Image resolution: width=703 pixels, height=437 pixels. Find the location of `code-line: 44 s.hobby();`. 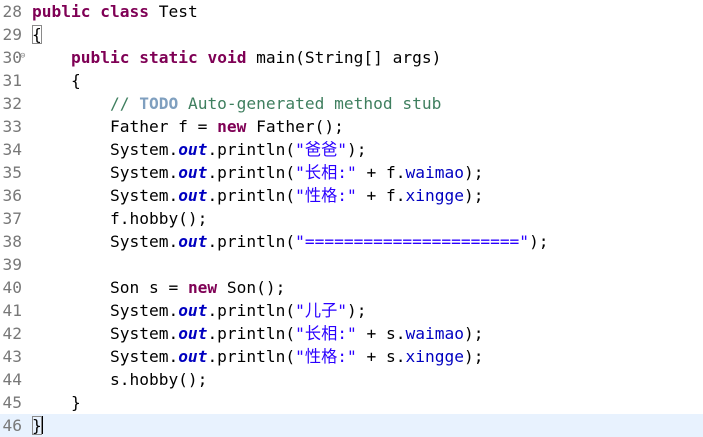

code-line: 44 s.hobby(); is located at coordinates (351, 379).